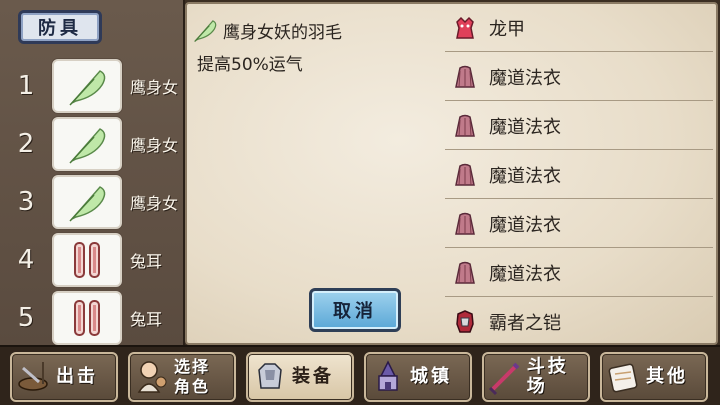 Image resolution: width=720 pixels, height=405 pixels. I want to click on nav-label: 其他, so click(667, 376).